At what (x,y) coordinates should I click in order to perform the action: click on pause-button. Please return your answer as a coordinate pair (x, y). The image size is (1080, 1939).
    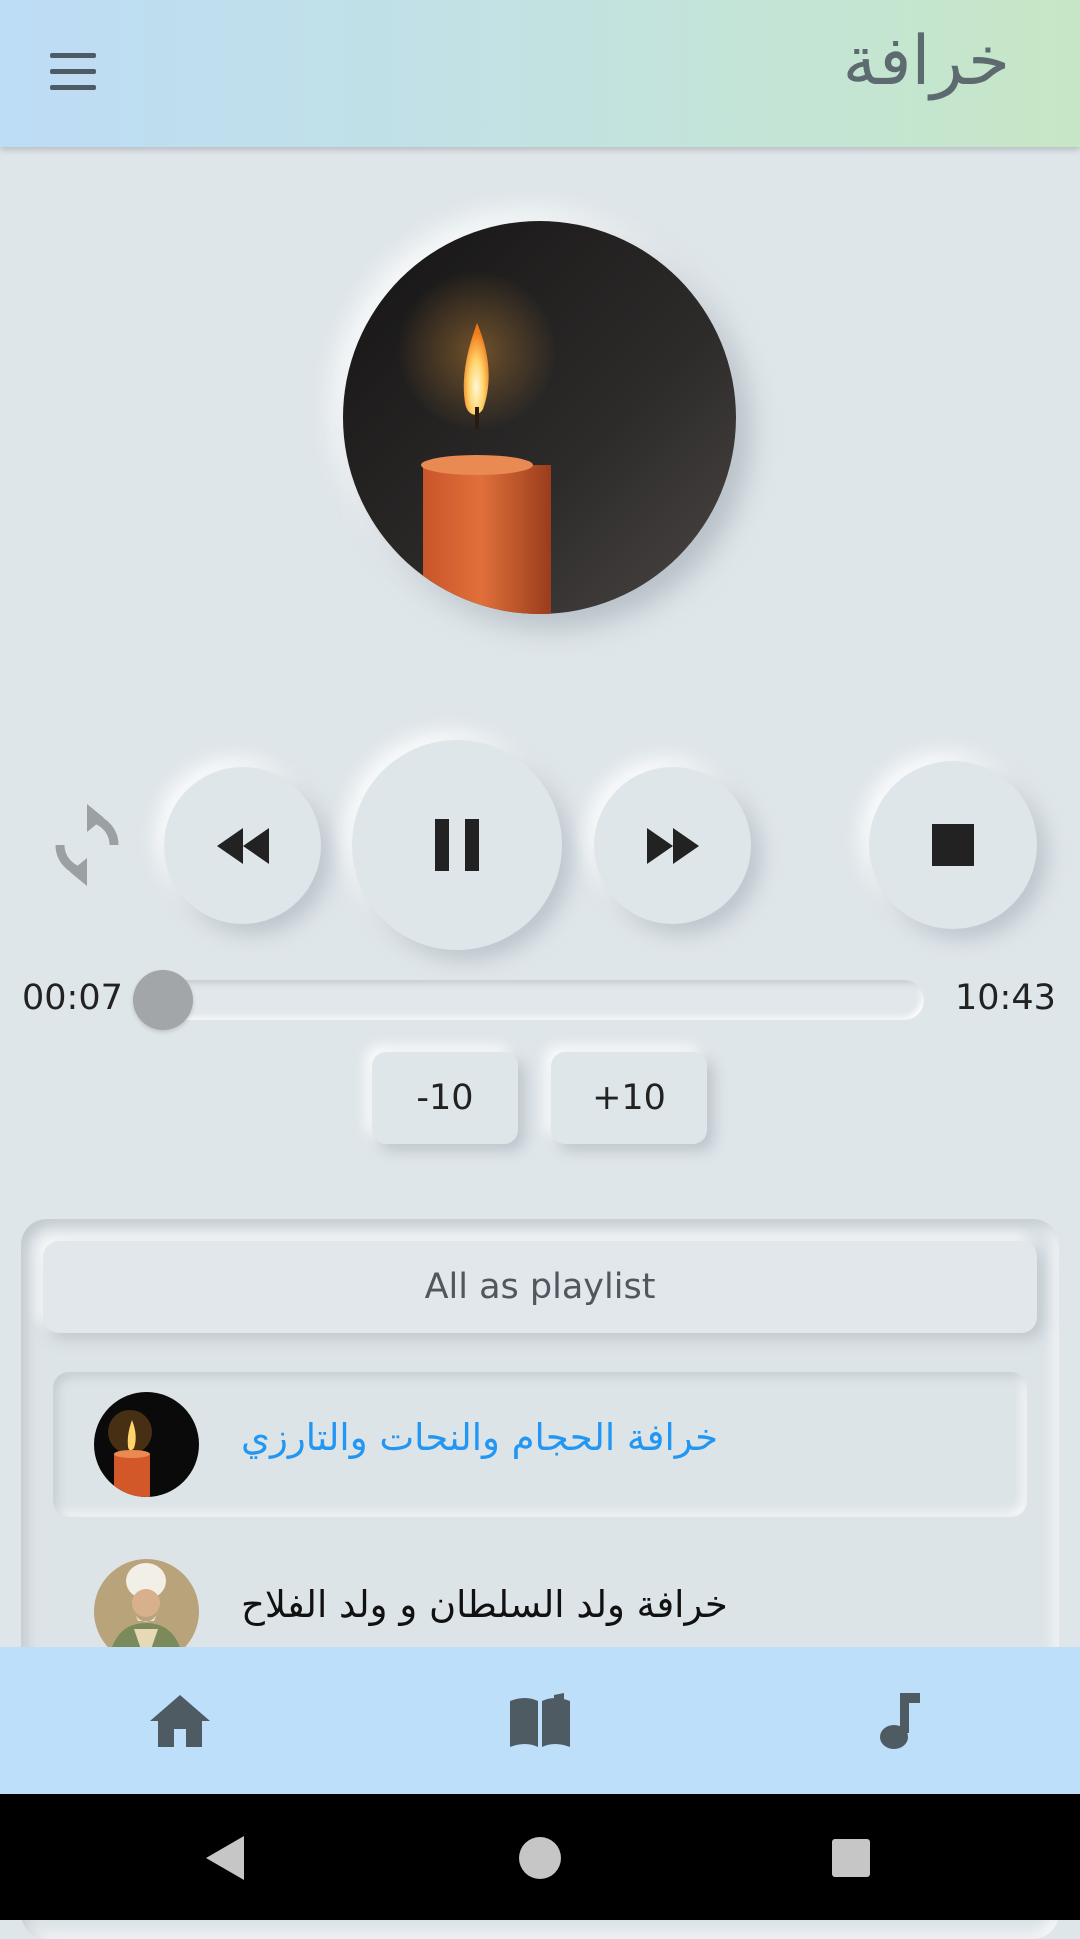
    Looking at the image, I should click on (457, 845).